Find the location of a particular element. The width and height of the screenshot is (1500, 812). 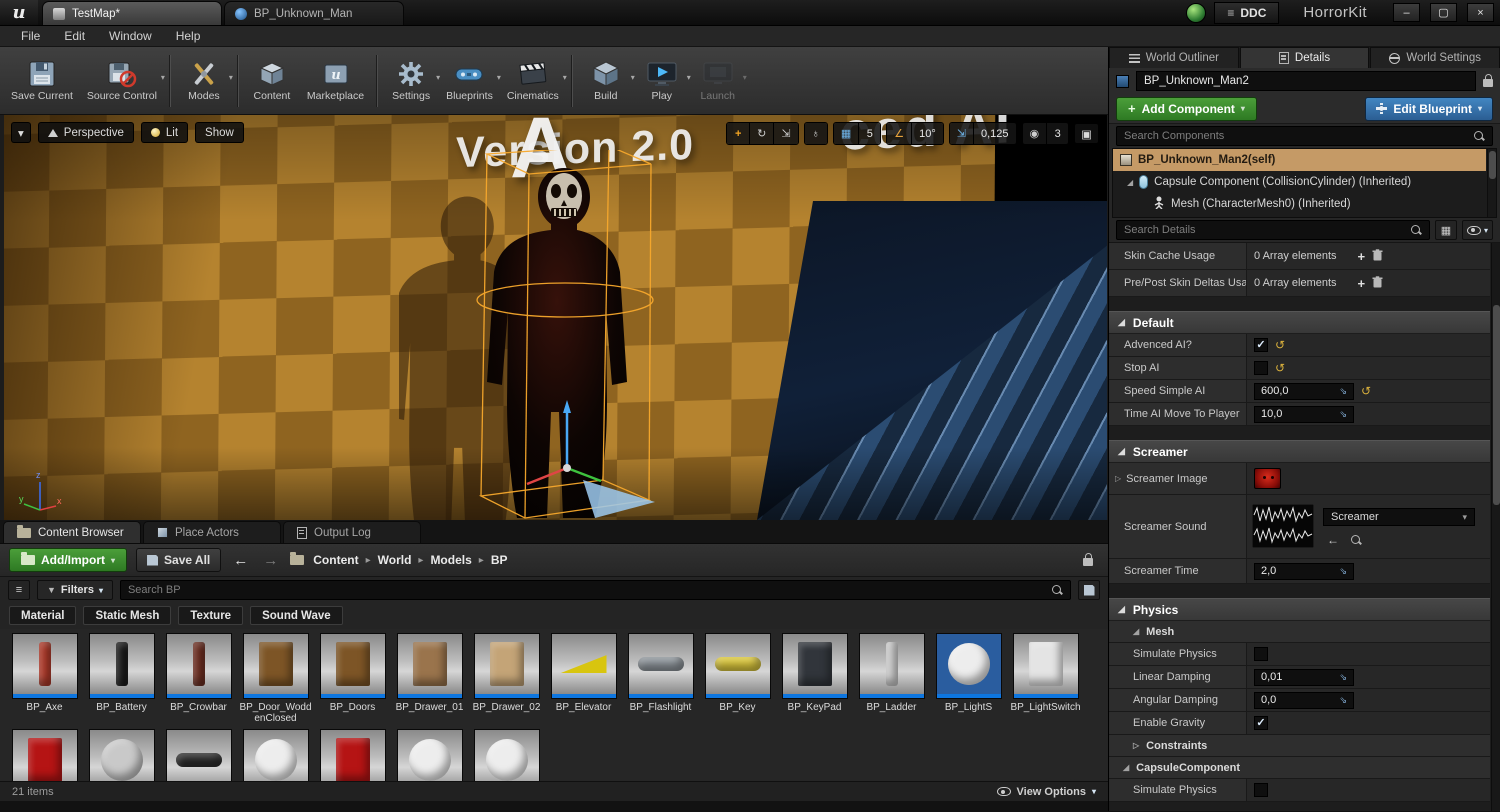

tab-details: Details is located at coordinates (1304, 57).